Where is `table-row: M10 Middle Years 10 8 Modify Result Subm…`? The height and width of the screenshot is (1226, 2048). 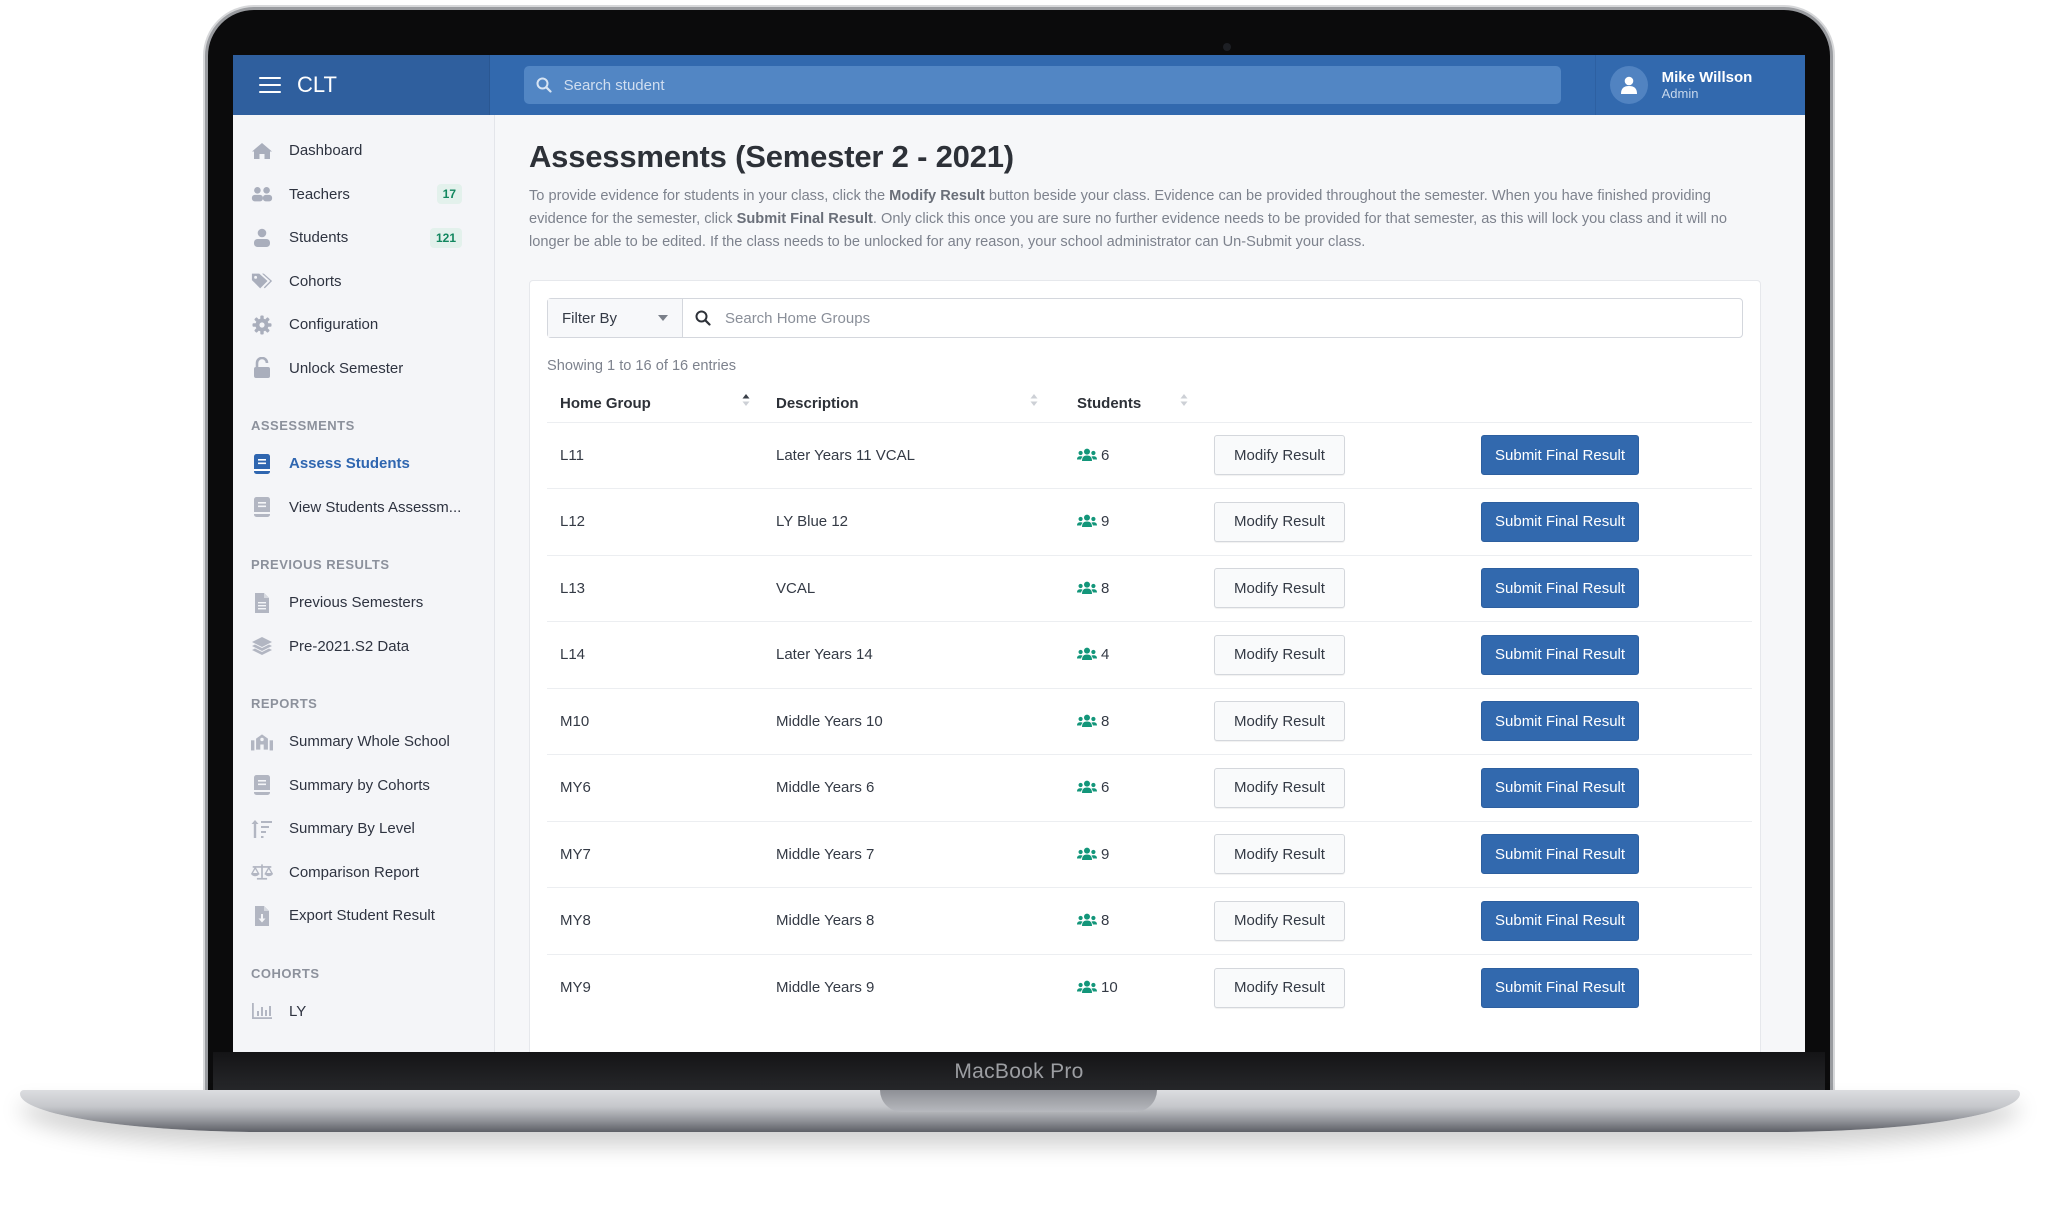 table-row: M10 Middle Years 10 8 Modify Result Subm… is located at coordinates (1149, 721).